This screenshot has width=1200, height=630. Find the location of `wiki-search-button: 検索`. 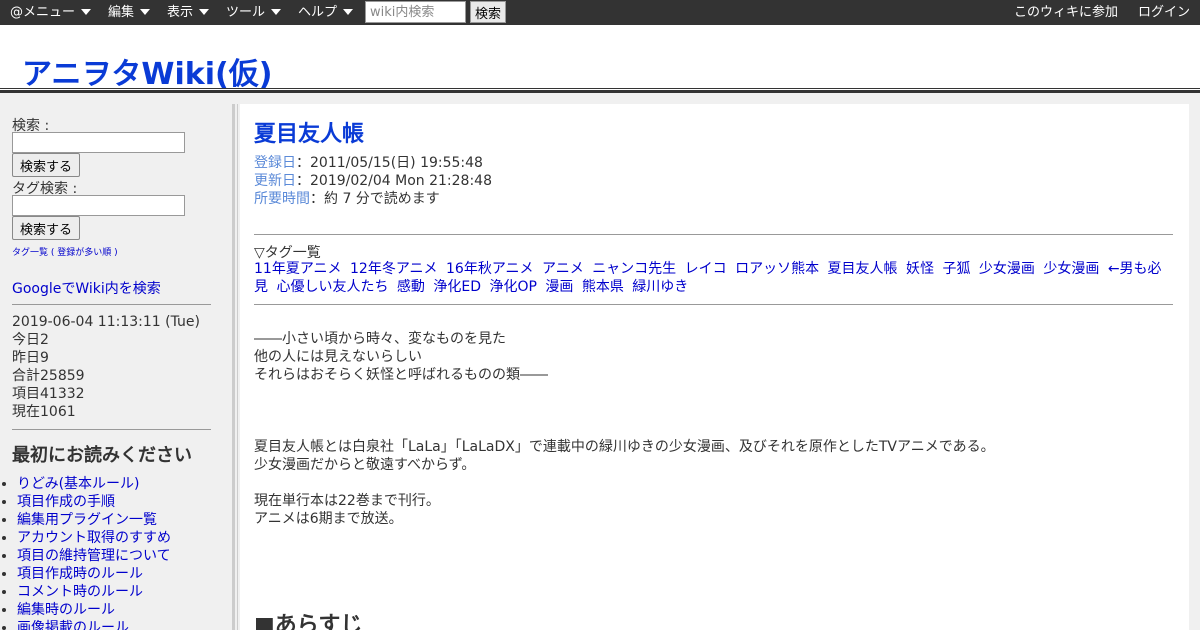

wiki-search-button: 検索 is located at coordinates (488, 12).